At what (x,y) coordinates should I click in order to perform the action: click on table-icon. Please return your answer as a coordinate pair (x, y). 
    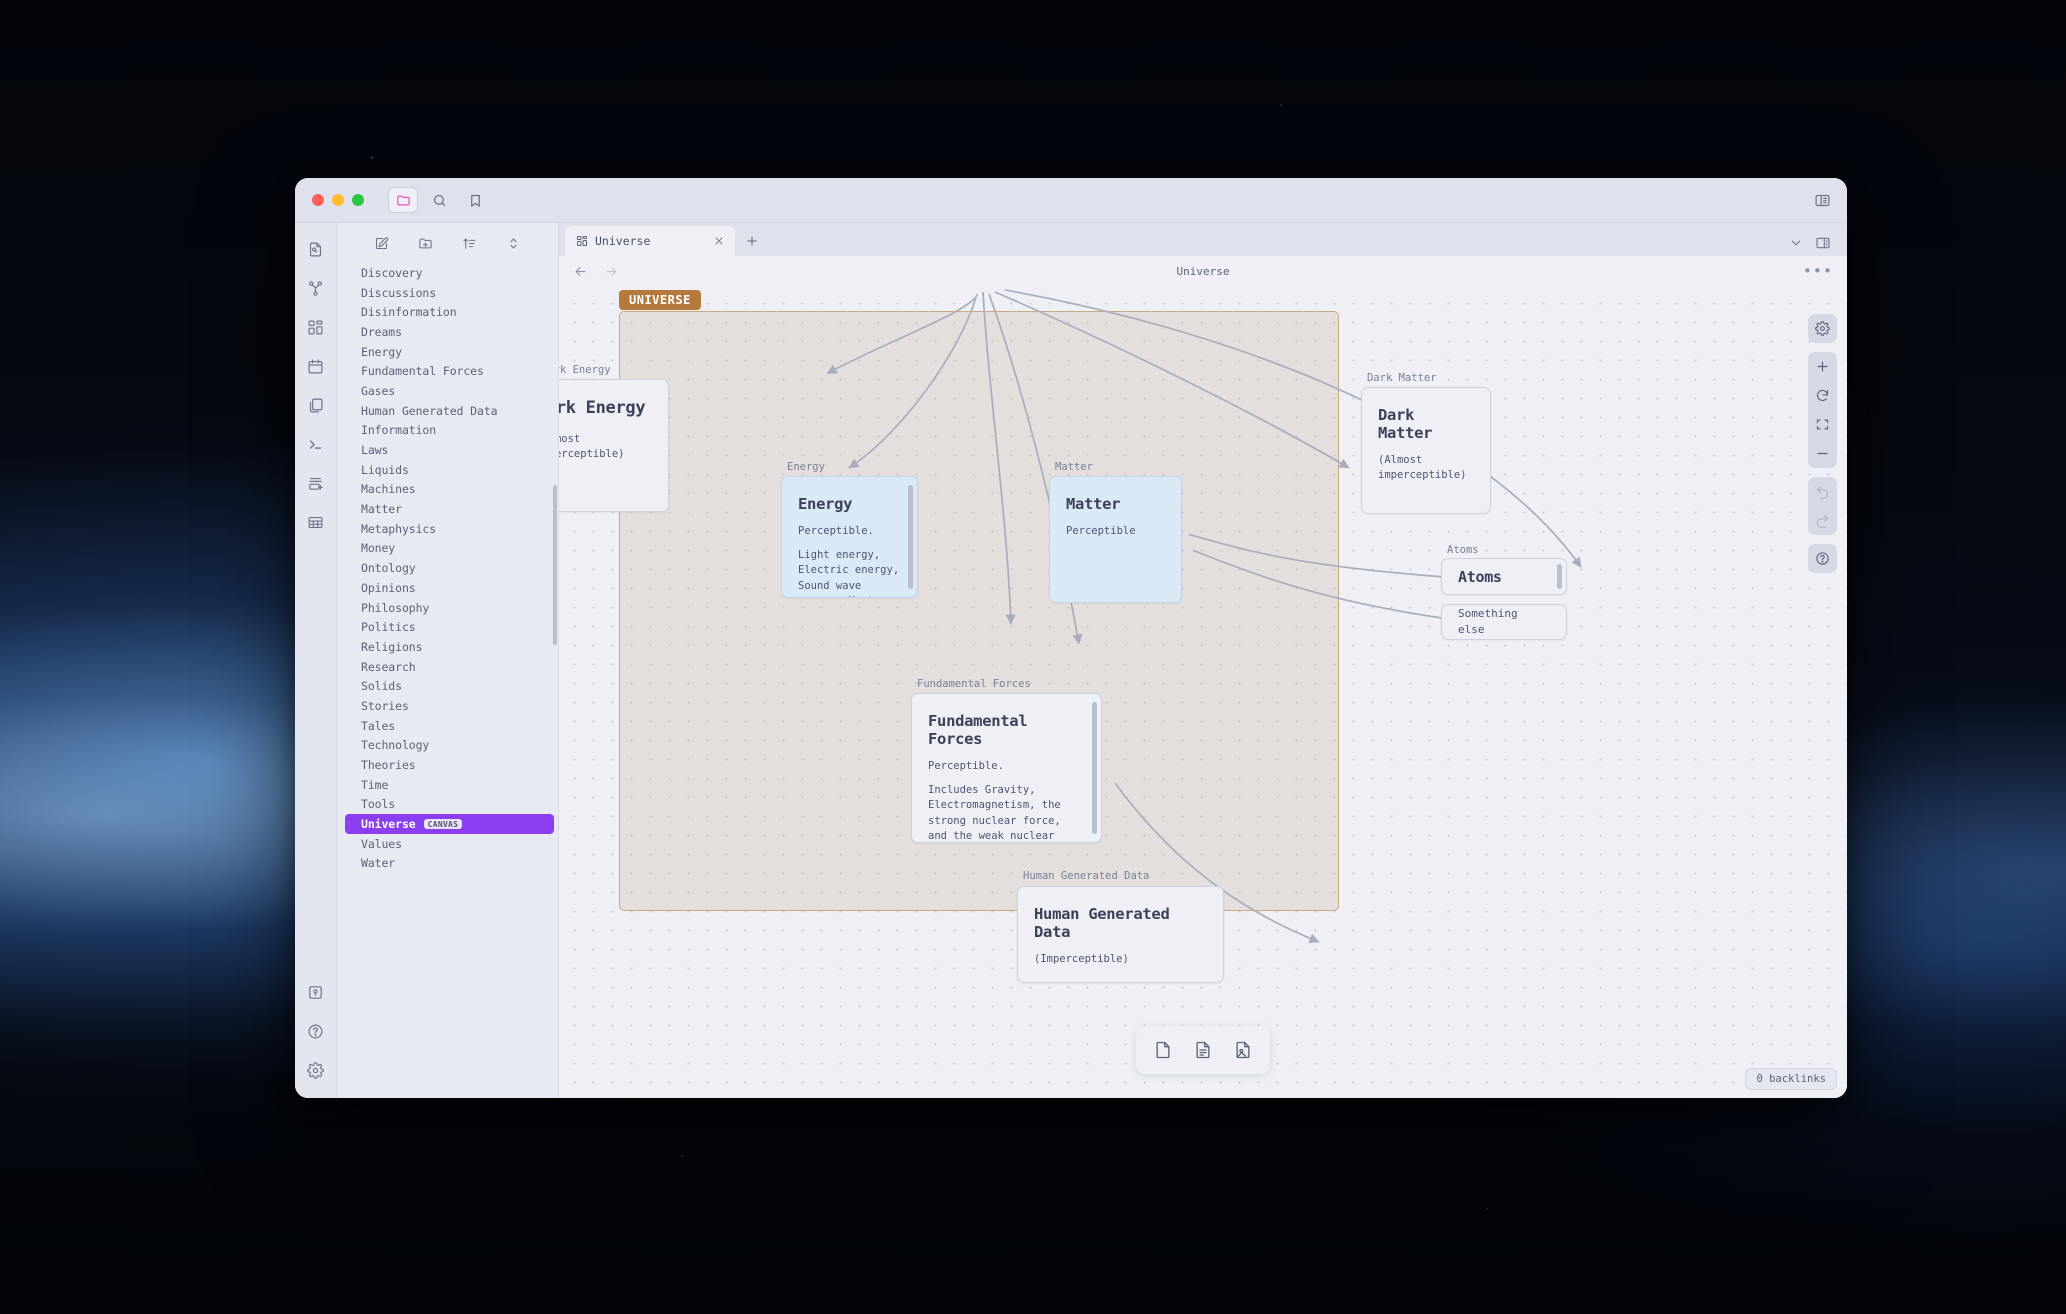
    Looking at the image, I should click on (316, 522).